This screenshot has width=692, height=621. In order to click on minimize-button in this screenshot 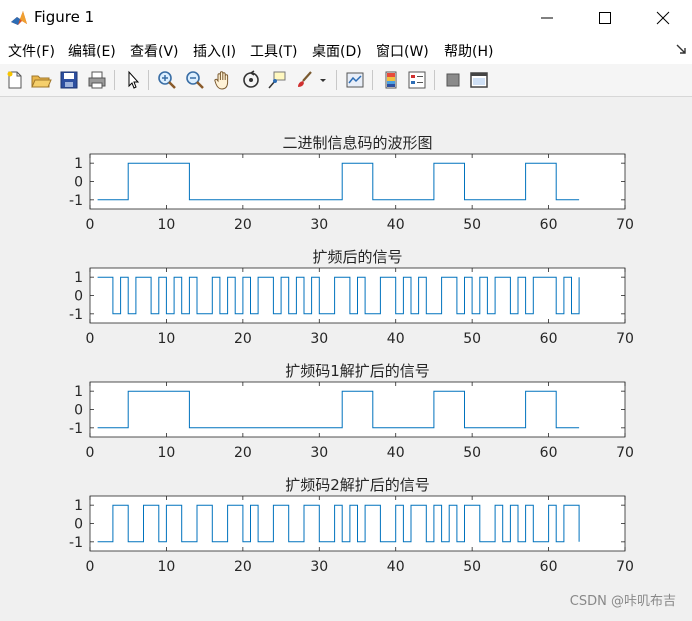, I will do `click(547, 18)`.